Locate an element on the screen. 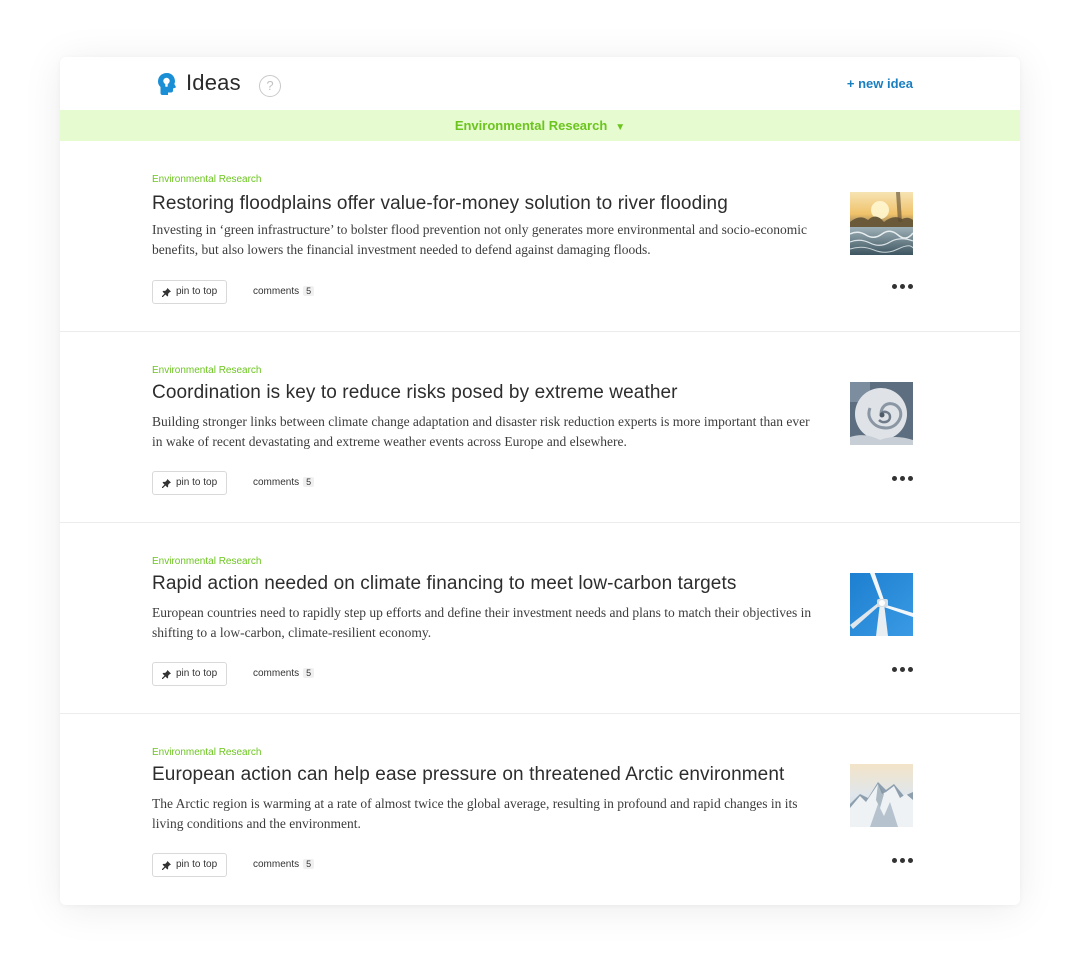 This screenshot has height=968, width=1080. hurricane-satellite-image is located at coordinates (881, 413).